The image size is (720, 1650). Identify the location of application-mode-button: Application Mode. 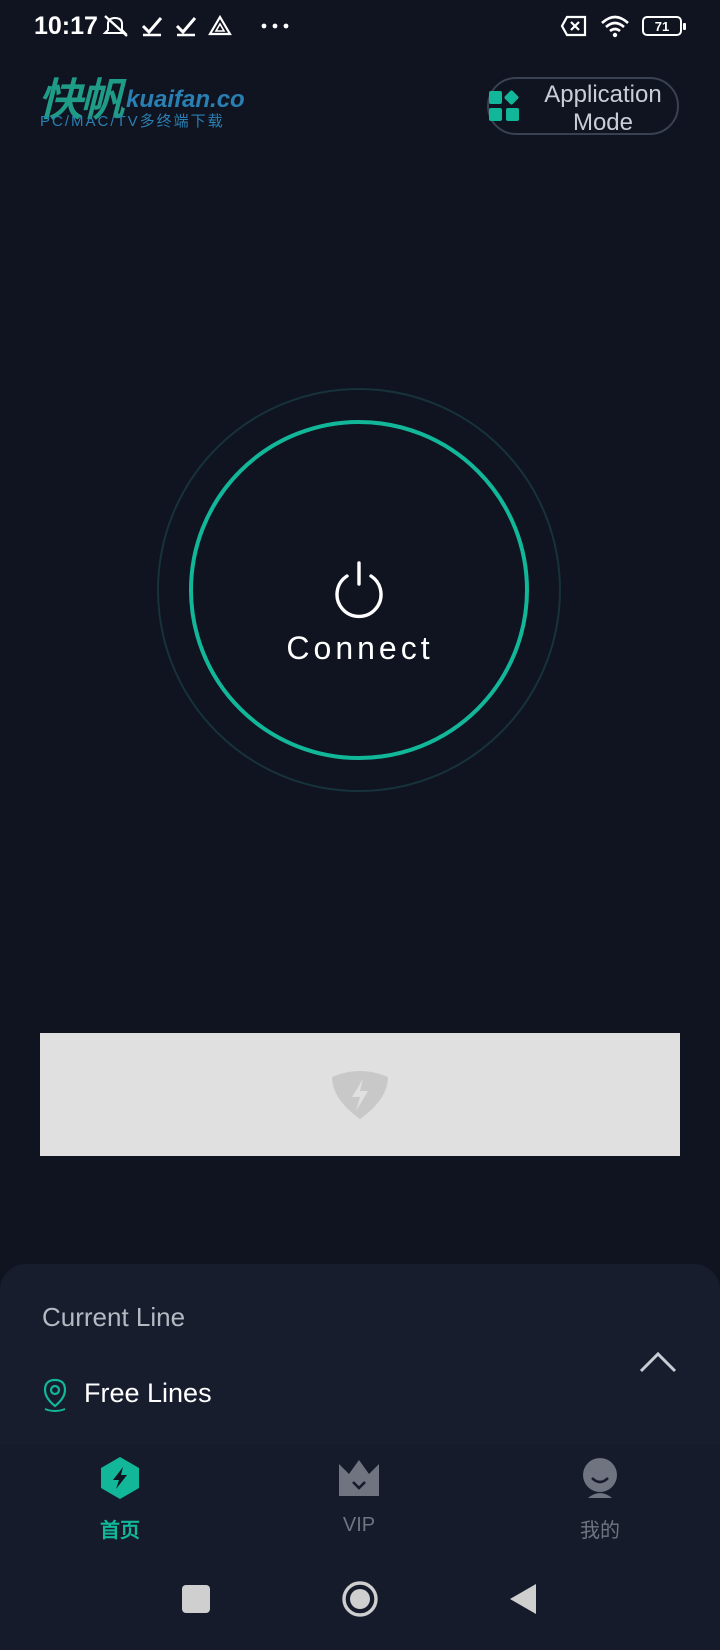
(583, 107).